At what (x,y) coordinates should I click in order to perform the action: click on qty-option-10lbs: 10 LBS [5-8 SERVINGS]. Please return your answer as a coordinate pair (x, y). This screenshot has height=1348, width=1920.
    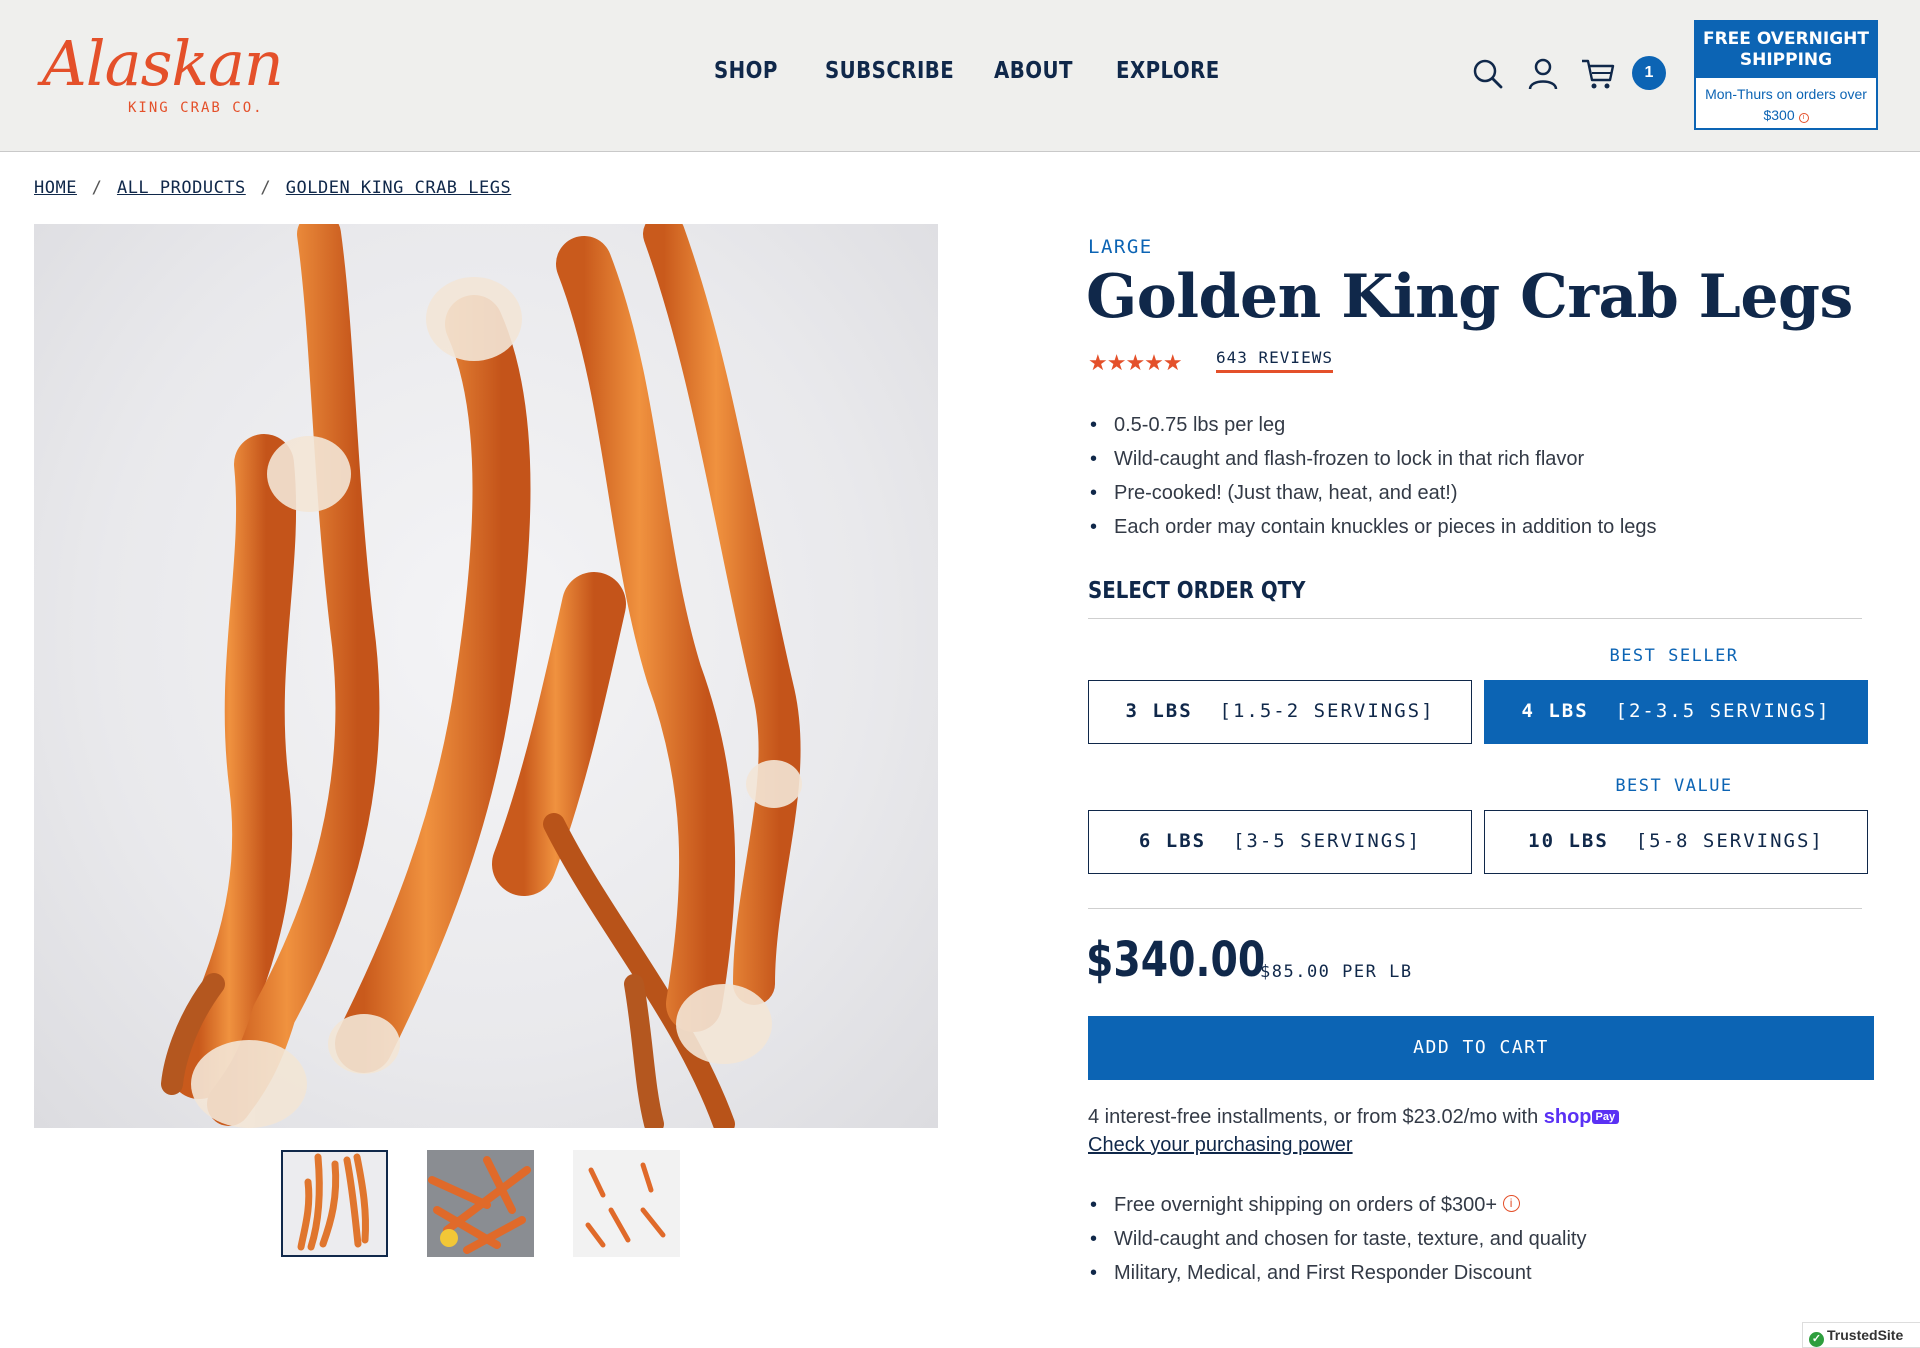
    Looking at the image, I should click on (1676, 842).